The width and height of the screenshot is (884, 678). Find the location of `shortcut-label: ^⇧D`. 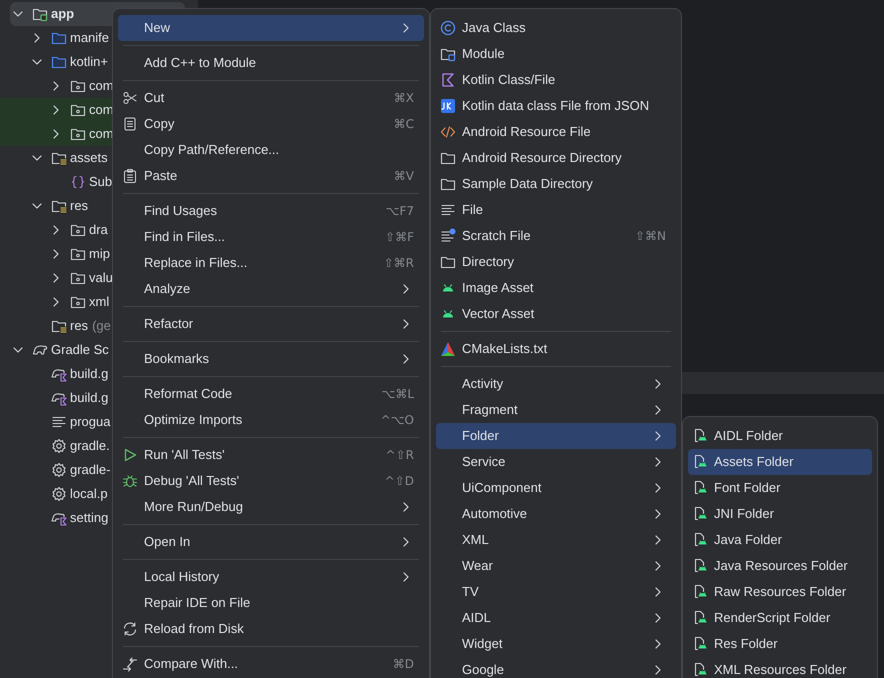

shortcut-label: ^⇧D is located at coordinates (399, 481).